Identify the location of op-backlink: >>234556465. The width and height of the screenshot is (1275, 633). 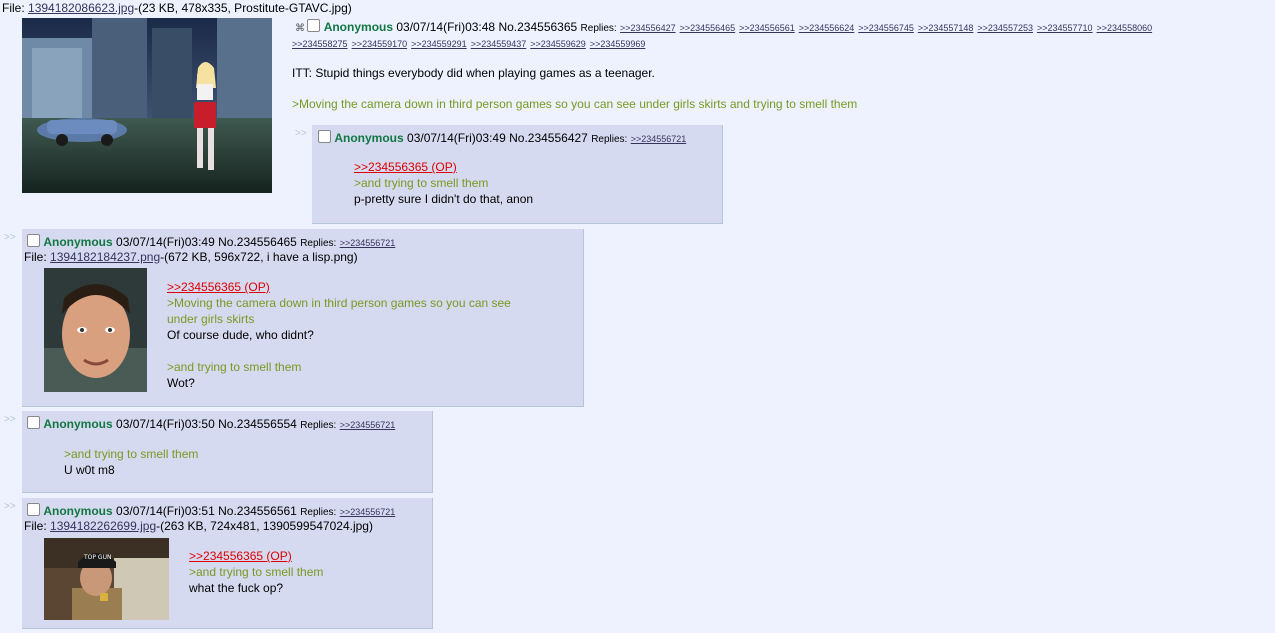
(708, 28).